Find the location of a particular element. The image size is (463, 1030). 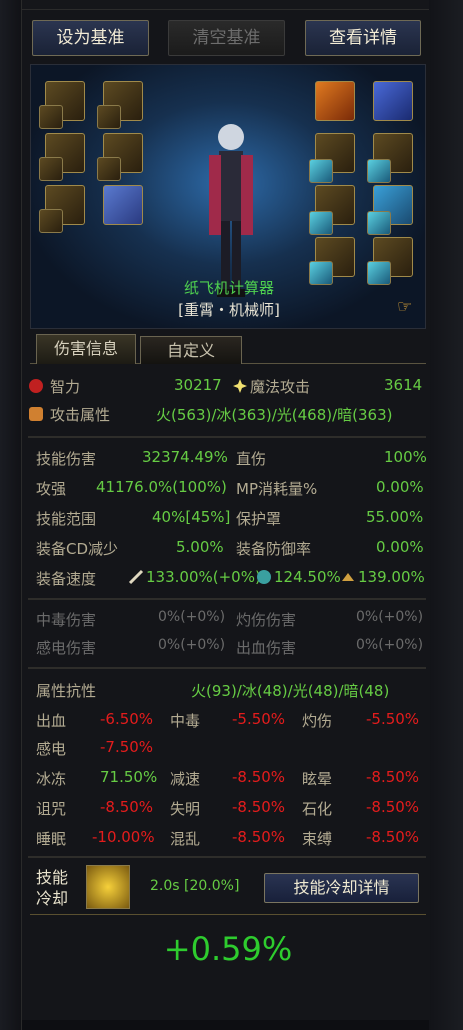

slow-resist-value: -8.50% is located at coordinates (259, 777).